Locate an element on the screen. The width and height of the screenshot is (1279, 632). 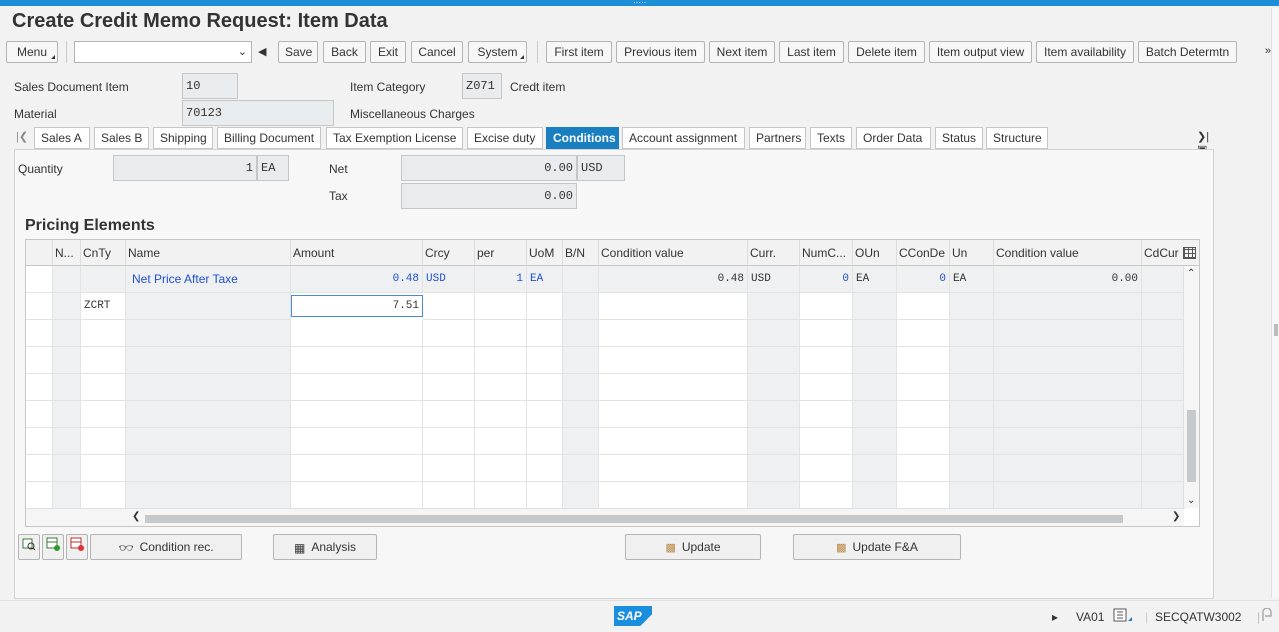
first-tab-icon: |❮ is located at coordinates (22, 136).